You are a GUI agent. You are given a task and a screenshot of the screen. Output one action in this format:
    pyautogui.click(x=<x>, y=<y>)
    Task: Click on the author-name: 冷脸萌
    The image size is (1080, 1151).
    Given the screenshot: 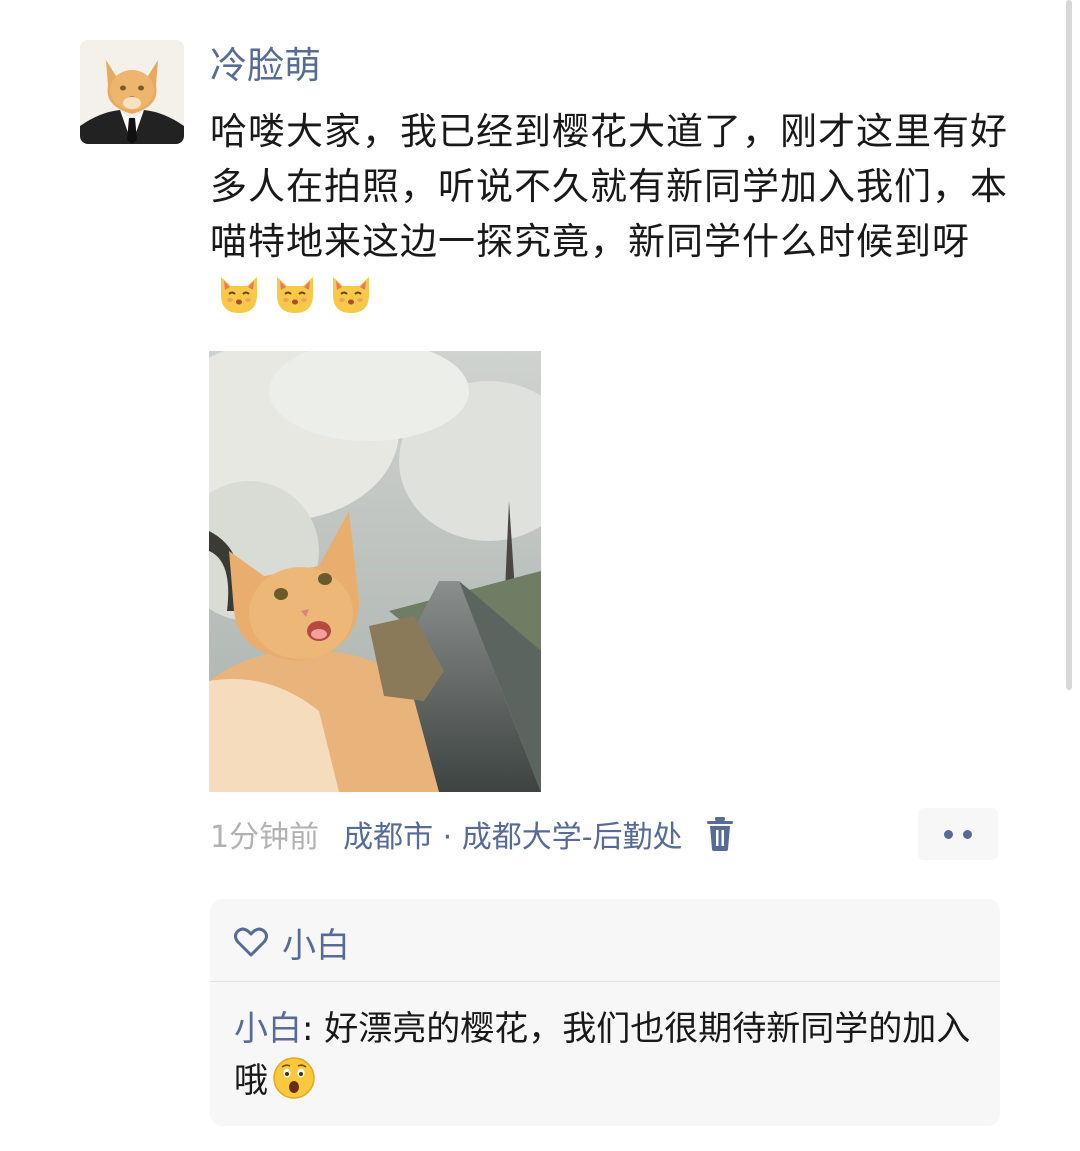 What is the action you would take?
    pyautogui.click(x=265, y=66)
    